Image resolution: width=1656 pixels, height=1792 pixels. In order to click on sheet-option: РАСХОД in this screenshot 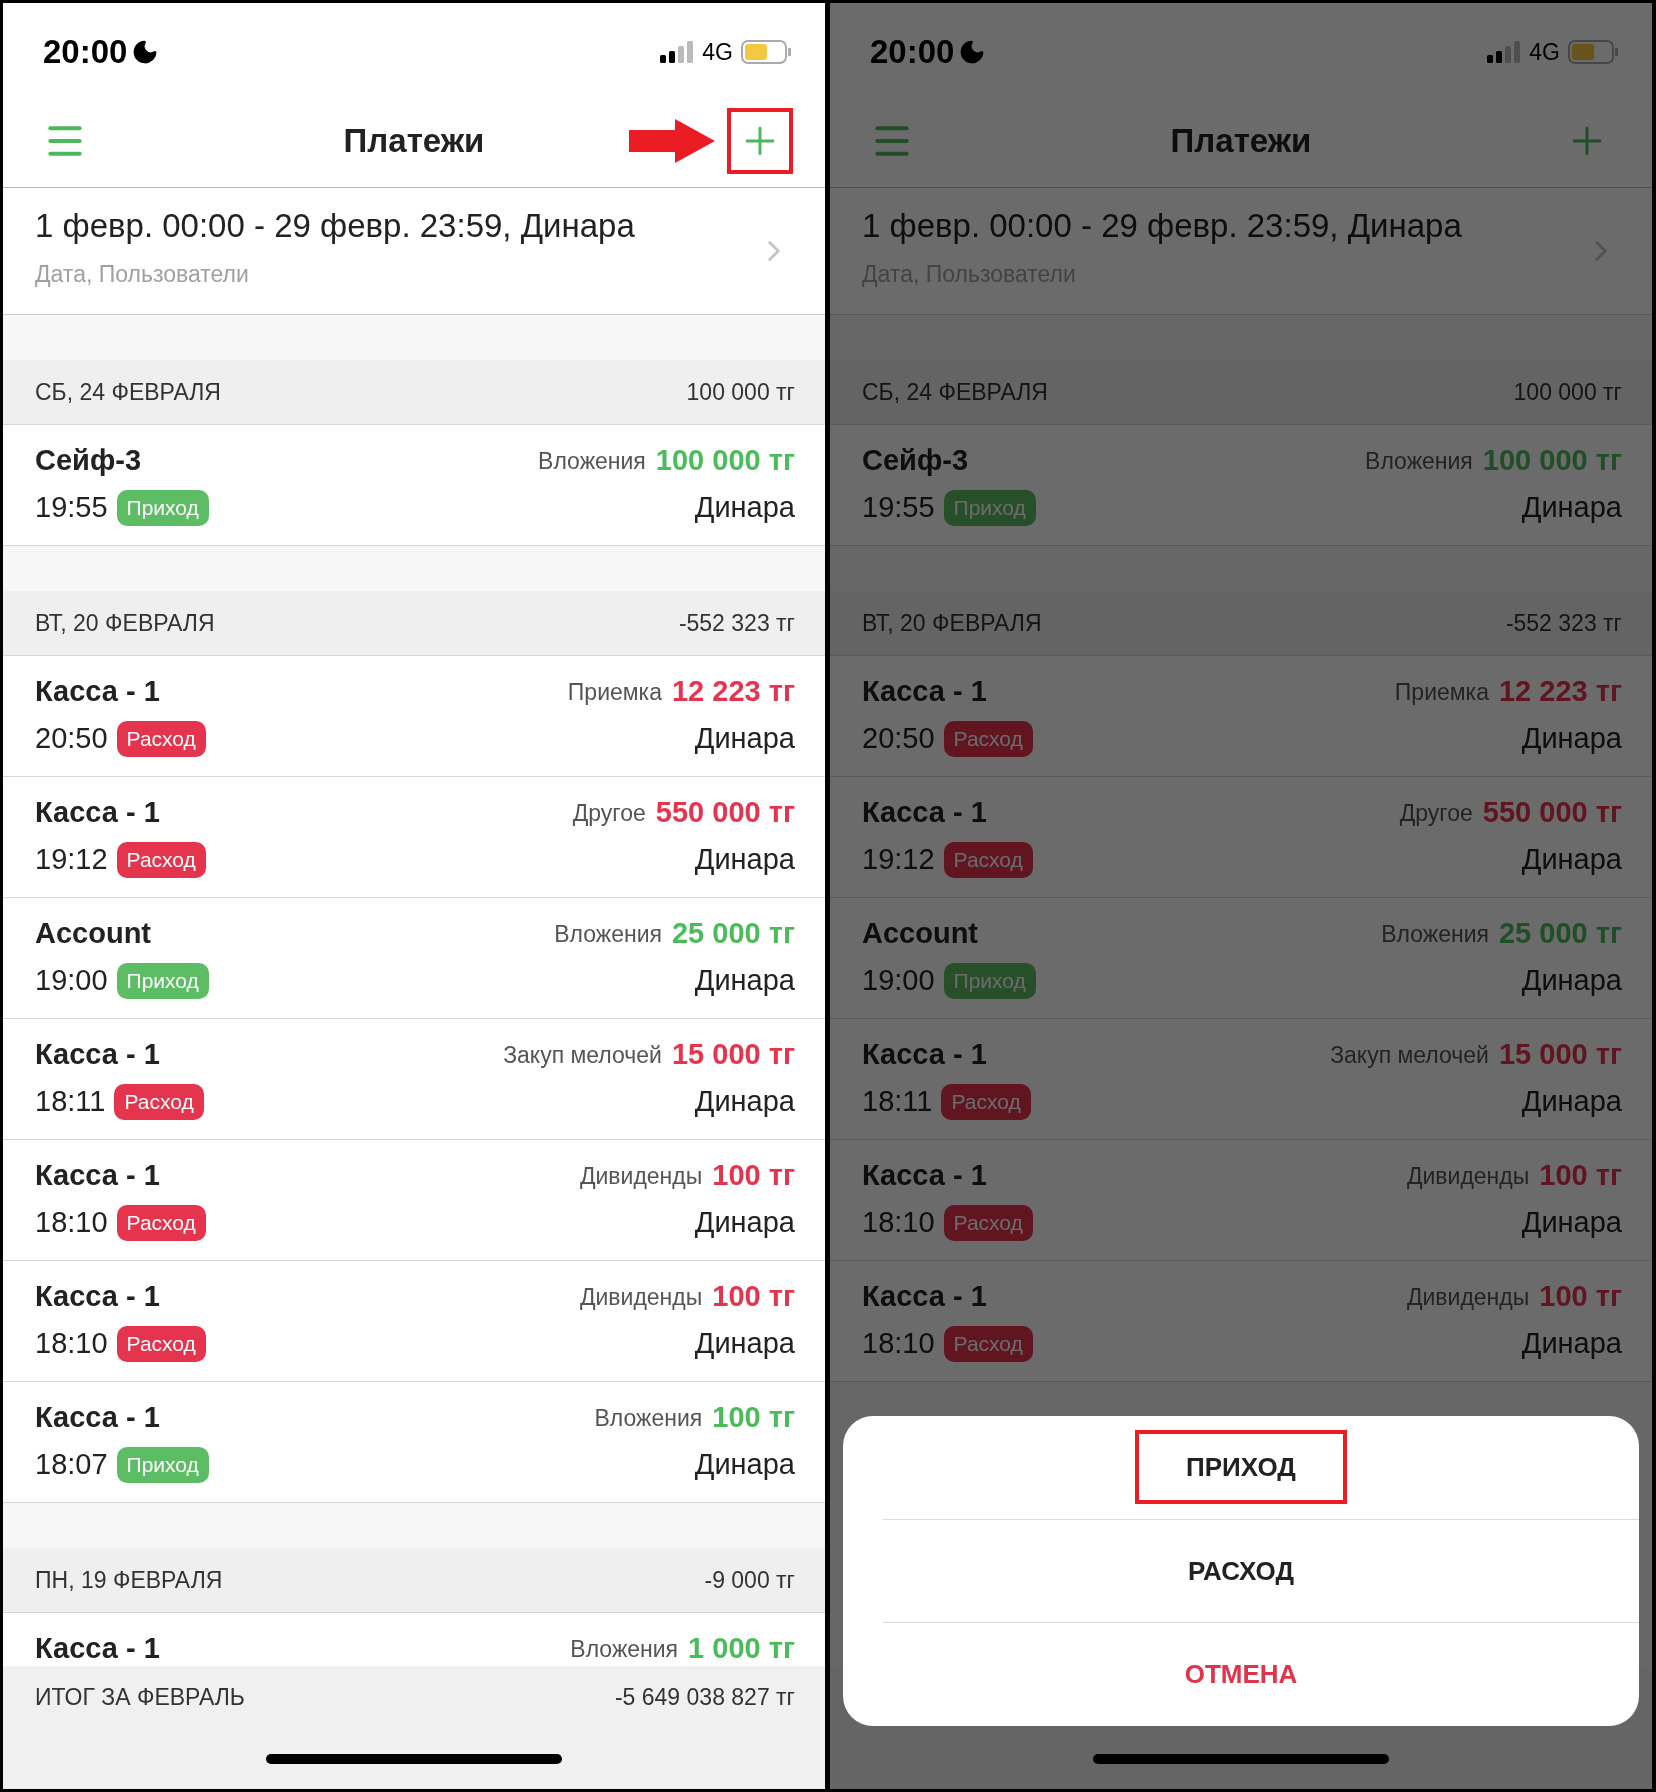, I will do `click(1241, 1571)`.